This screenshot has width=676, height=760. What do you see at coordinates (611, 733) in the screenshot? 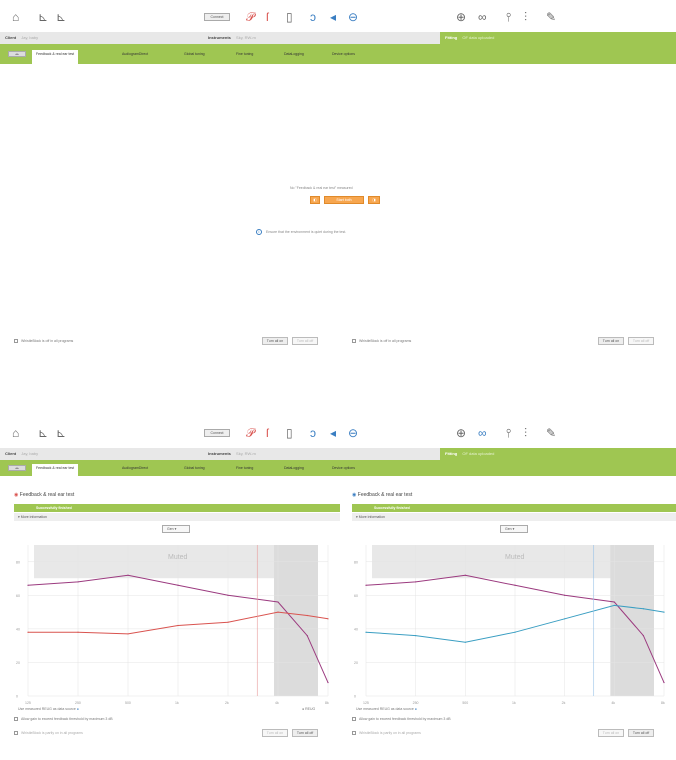
I see `right-turn-all-on-button: Turn all on` at bounding box center [611, 733].